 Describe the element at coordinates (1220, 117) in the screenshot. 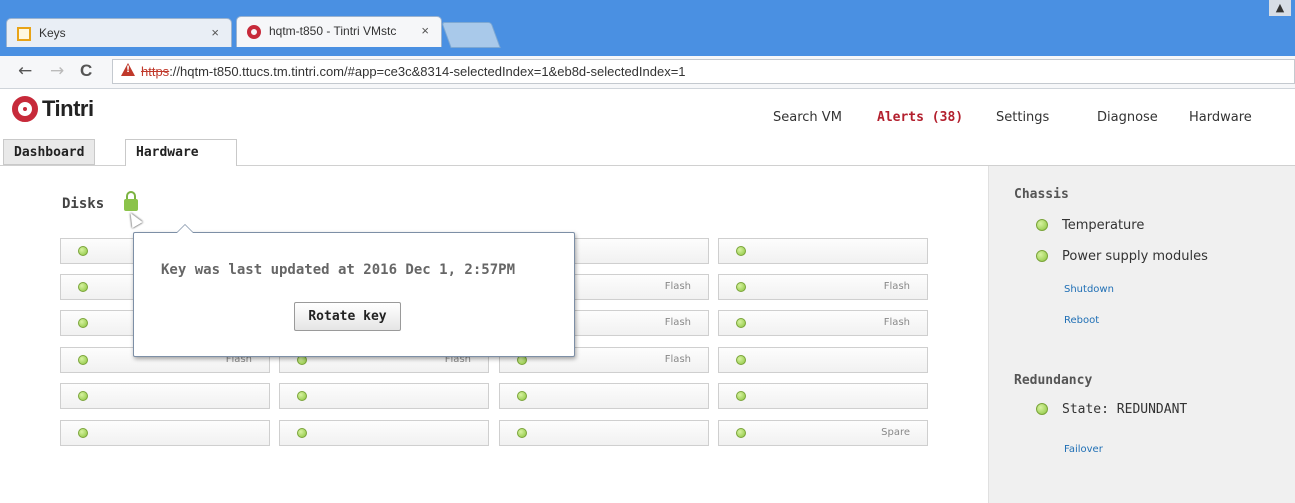

I see `nav-hardware: Hardware` at that location.